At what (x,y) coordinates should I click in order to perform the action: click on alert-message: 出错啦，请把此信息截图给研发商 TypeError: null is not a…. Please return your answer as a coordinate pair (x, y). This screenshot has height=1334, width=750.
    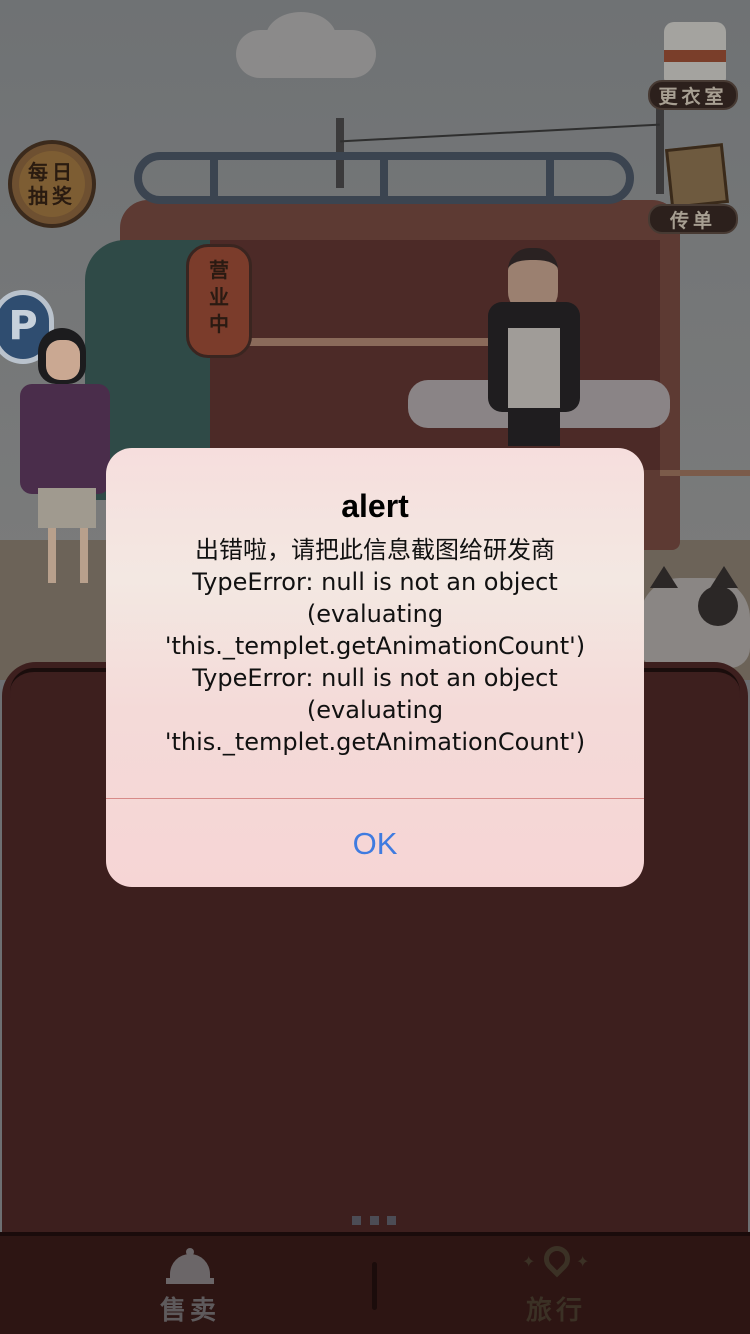
    Looking at the image, I should click on (375, 646).